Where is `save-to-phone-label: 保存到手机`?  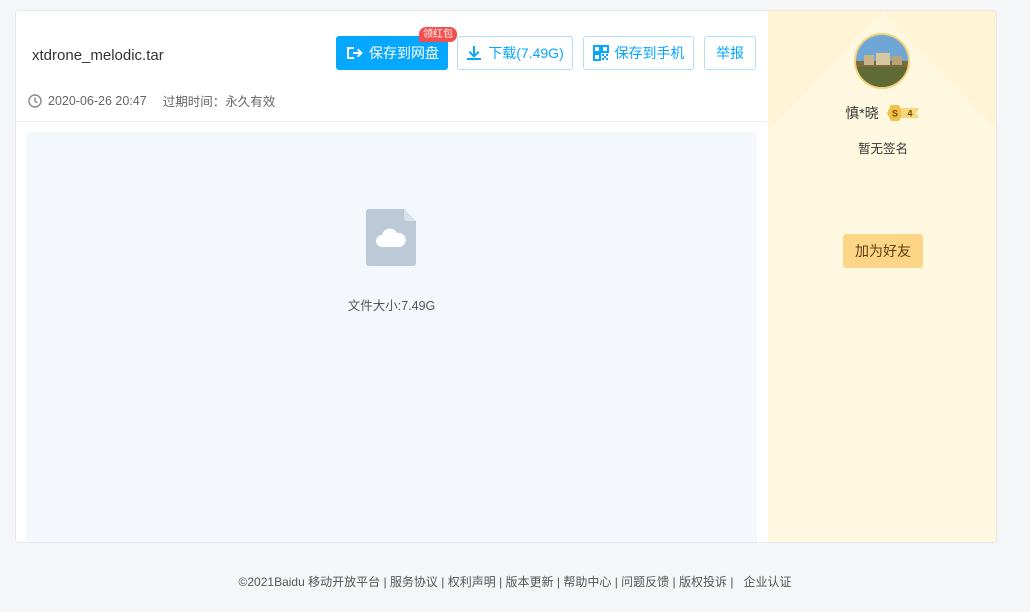
save-to-phone-label: 保存到手机 is located at coordinates (649, 53).